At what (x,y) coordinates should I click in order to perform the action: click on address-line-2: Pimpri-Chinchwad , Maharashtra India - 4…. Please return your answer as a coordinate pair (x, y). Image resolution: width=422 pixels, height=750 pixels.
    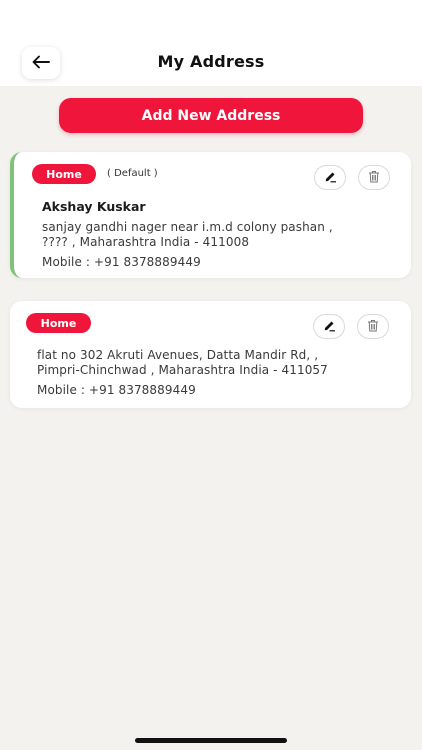
    Looking at the image, I should click on (182, 370).